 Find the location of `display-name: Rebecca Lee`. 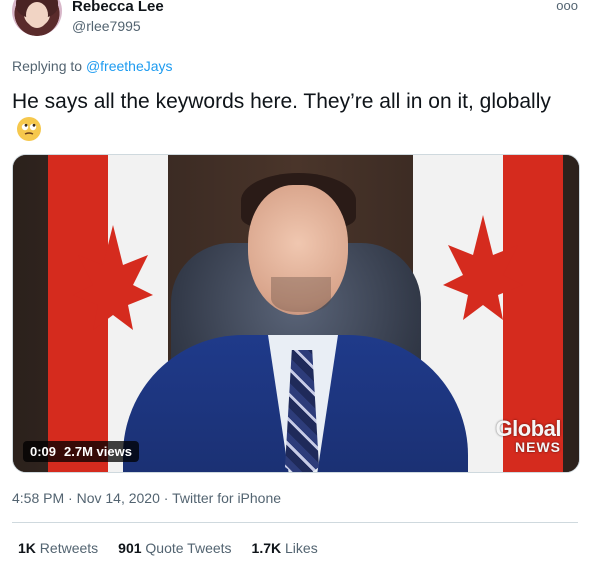

display-name: Rebecca Lee is located at coordinates (118, 7).